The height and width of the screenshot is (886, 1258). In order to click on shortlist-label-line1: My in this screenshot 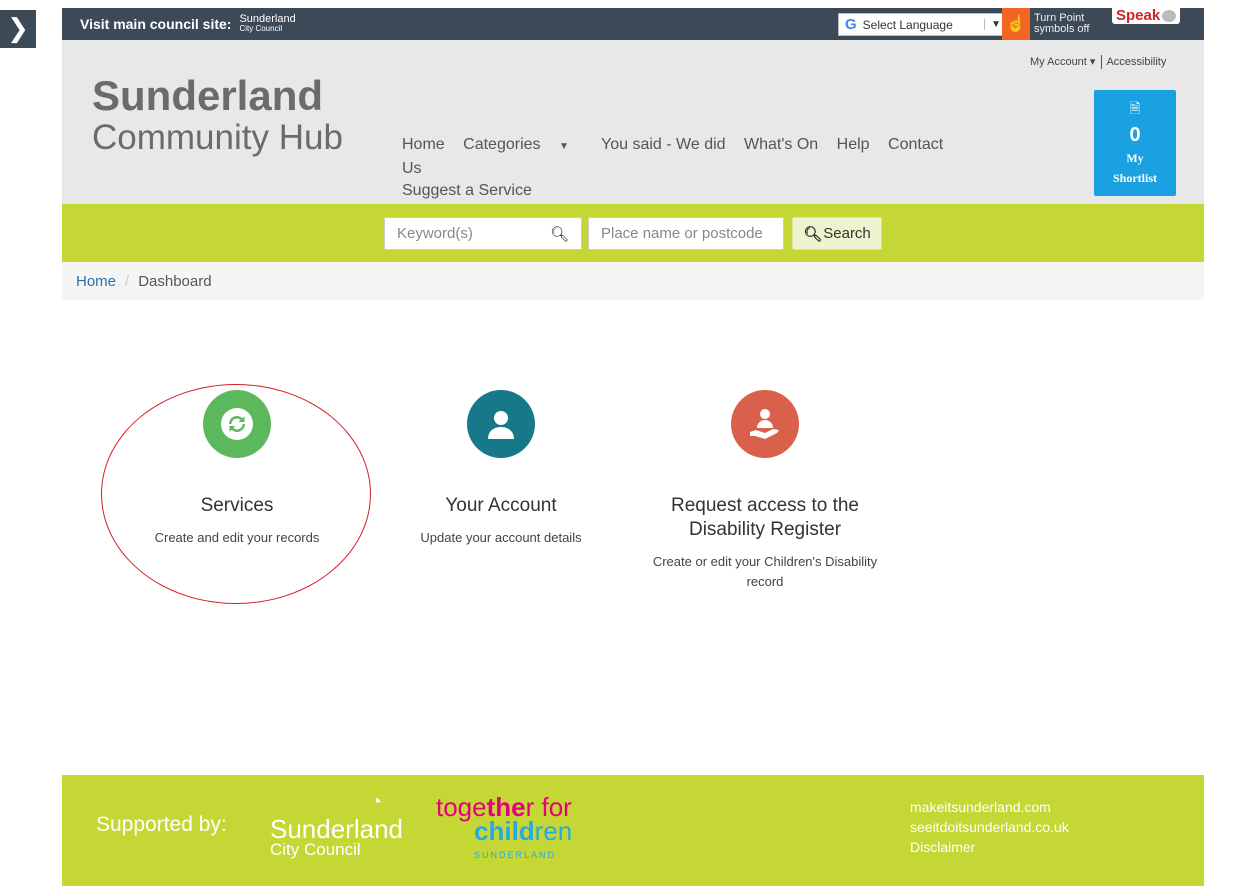, I will do `click(1135, 158)`.